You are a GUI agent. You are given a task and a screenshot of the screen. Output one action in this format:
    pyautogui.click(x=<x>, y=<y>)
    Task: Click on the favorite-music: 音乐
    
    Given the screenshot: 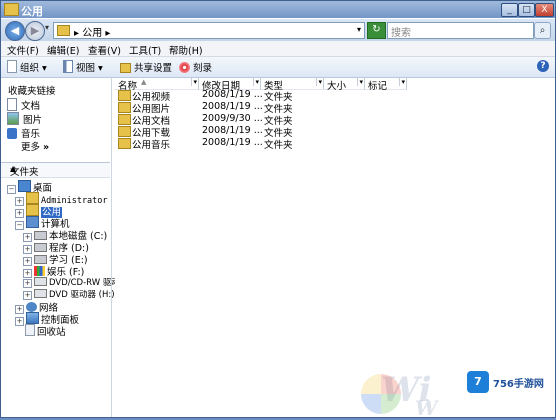 What is the action you would take?
    pyautogui.click(x=23, y=133)
    